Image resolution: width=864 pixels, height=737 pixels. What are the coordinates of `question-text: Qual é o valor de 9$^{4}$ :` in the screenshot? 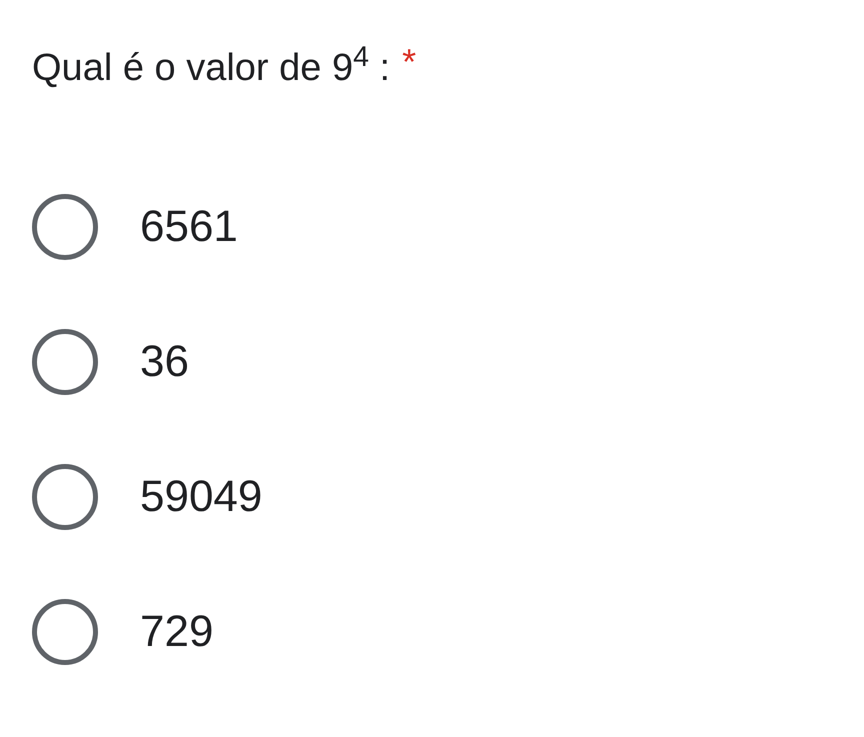 It's located at (211, 65).